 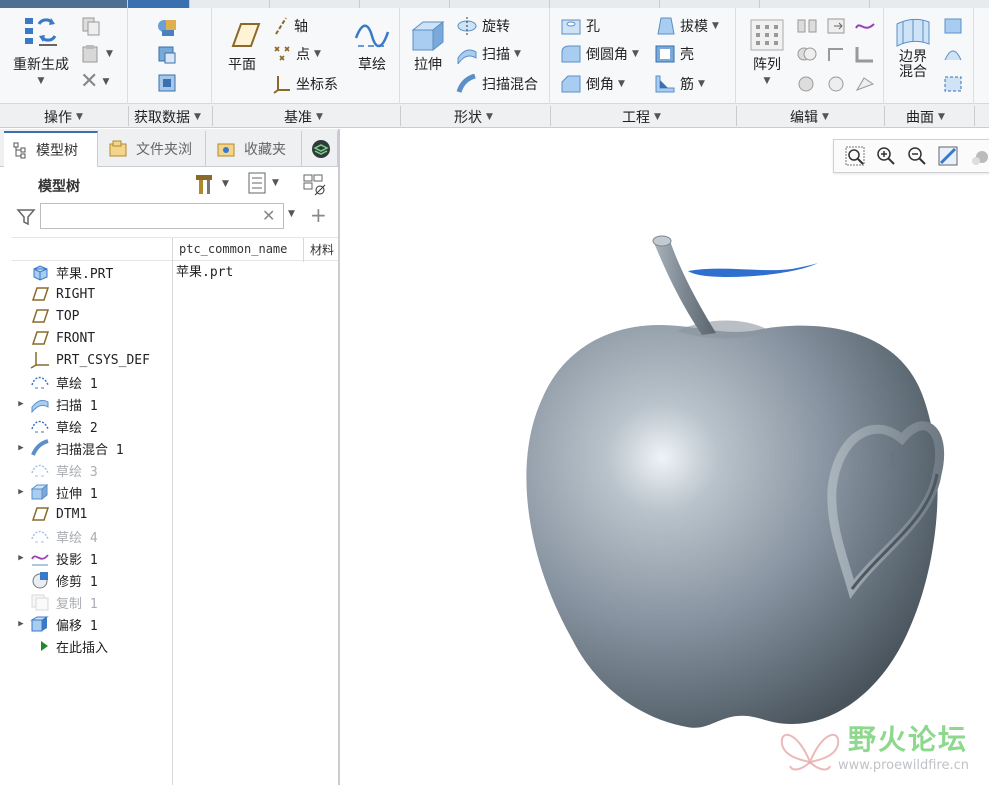 I want to click on regenerate-button: 重新生成 ▼, so click(x=41, y=50).